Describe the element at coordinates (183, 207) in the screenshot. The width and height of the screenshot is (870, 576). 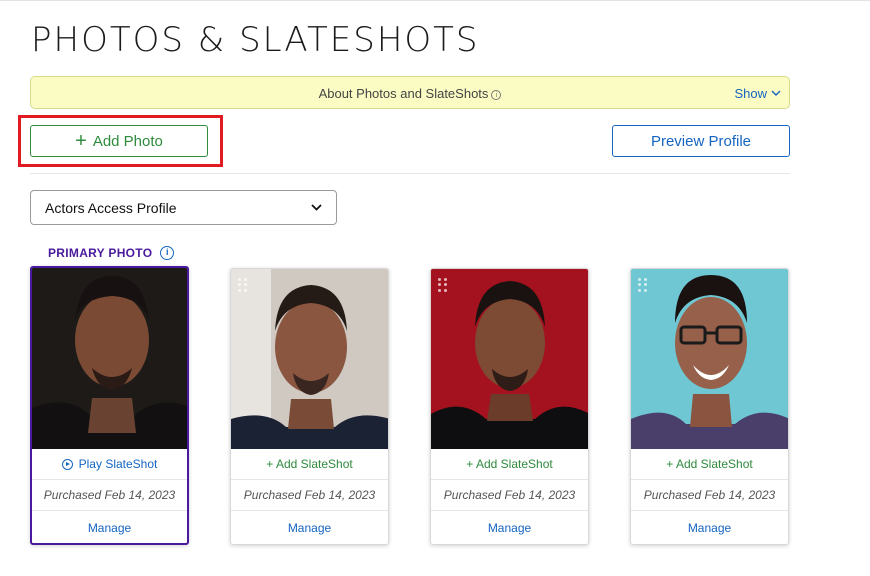
I see `profile-select: Actors Access Profile` at that location.